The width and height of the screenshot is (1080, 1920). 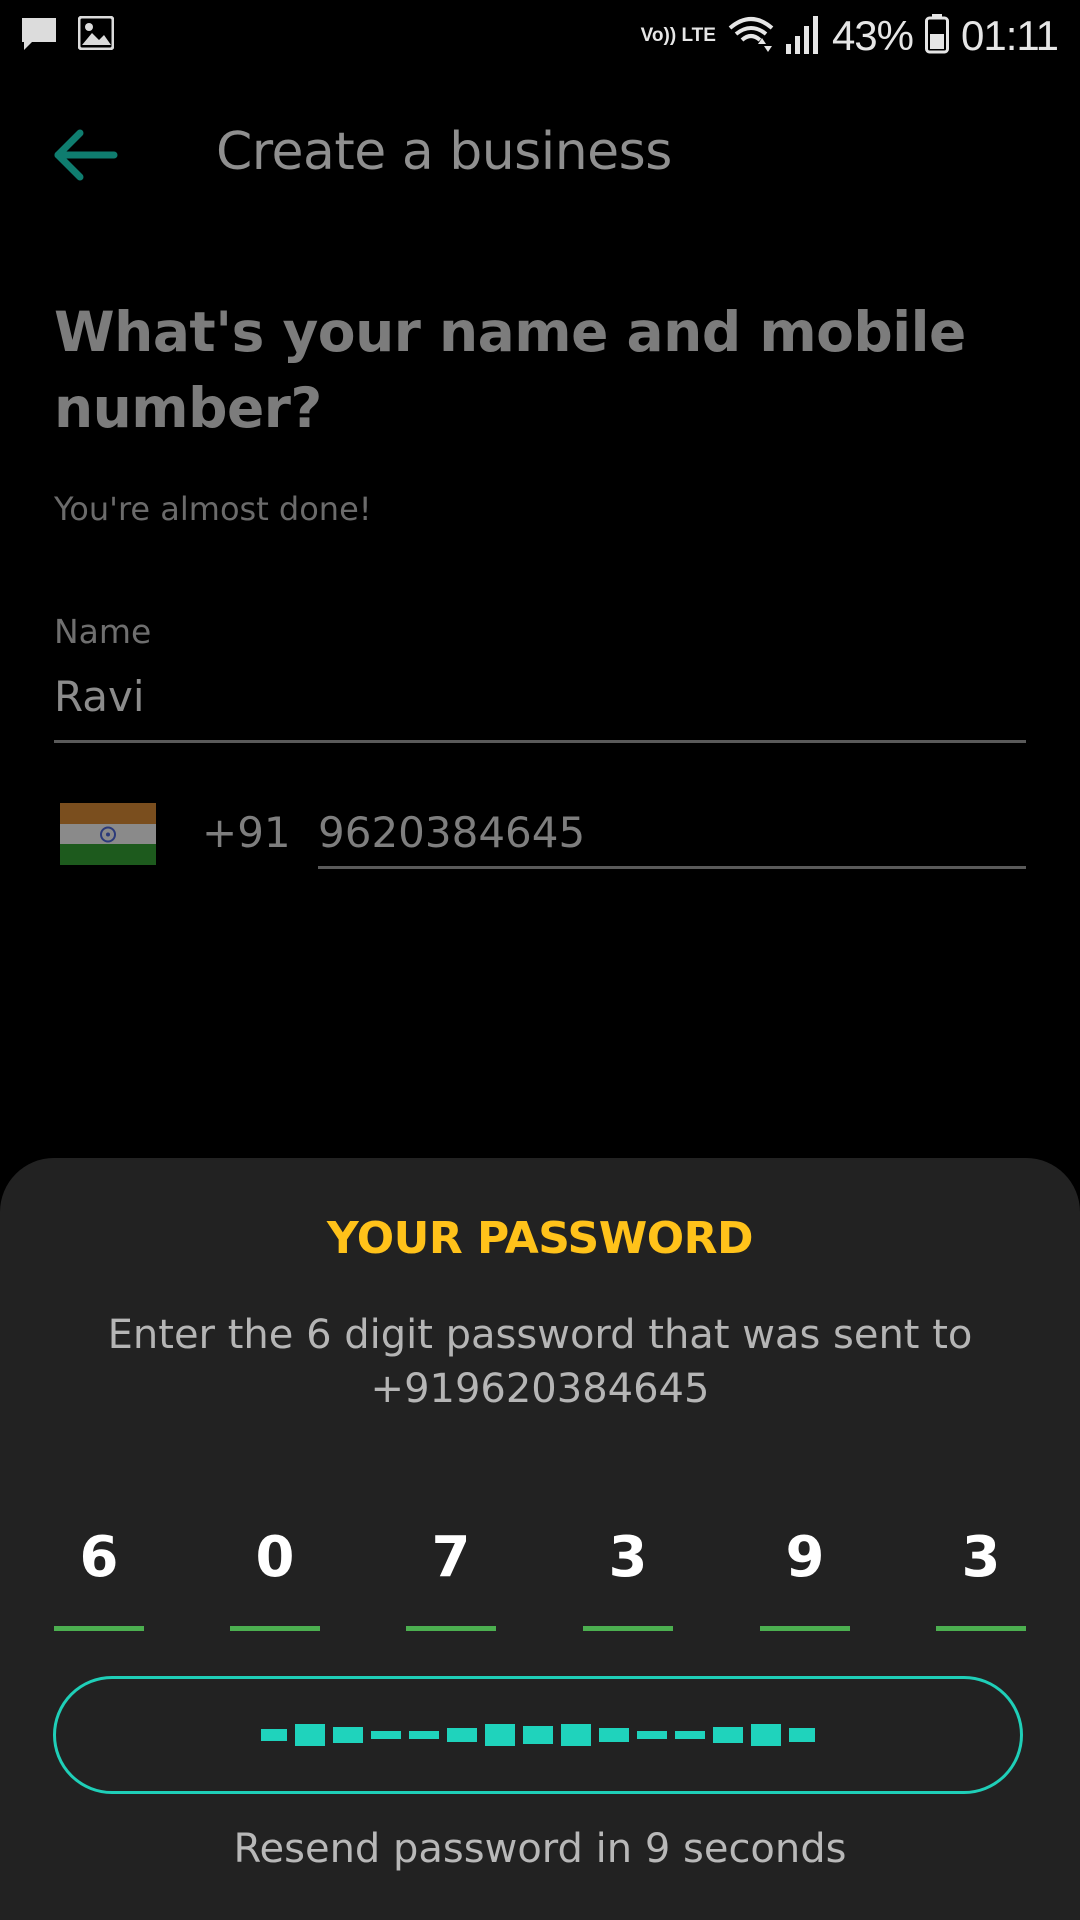 What do you see at coordinates (540, 1849) in the screenshot?
I see `resend-timer: Resend password in 9 seconds` at bounding box center [540, 1849].